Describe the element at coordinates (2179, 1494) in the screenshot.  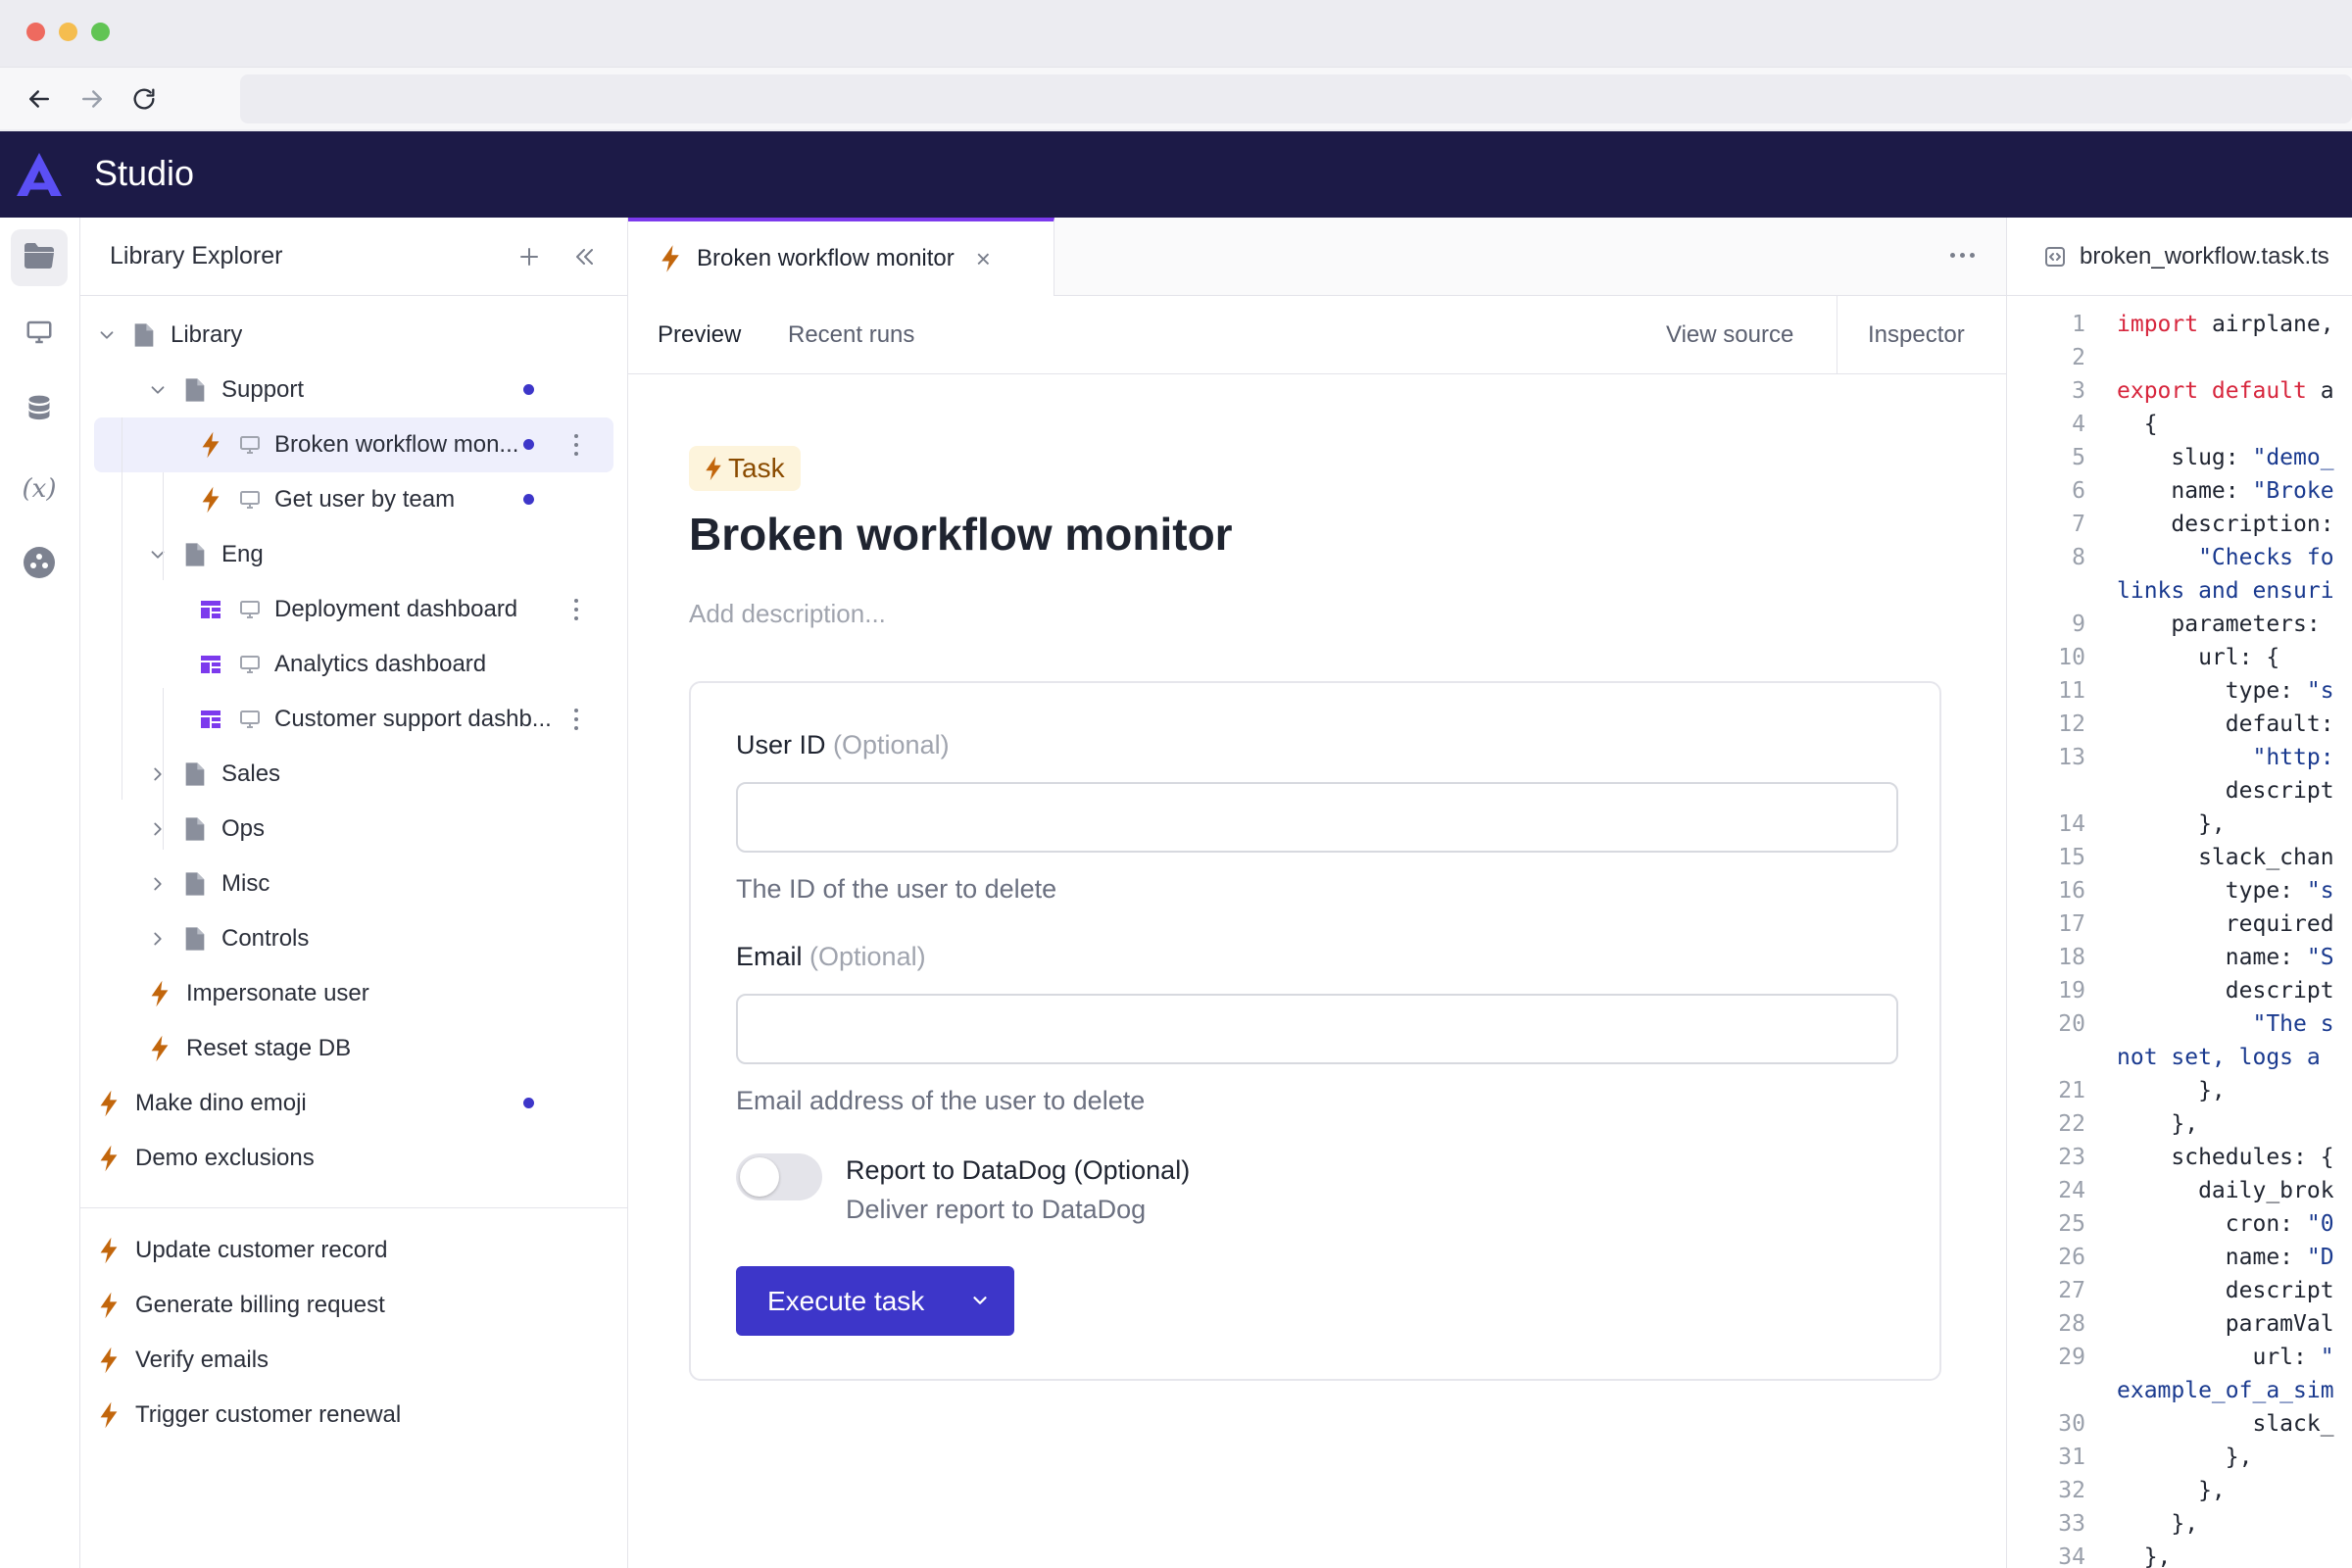
I see `code-line: 32 },` at that location.